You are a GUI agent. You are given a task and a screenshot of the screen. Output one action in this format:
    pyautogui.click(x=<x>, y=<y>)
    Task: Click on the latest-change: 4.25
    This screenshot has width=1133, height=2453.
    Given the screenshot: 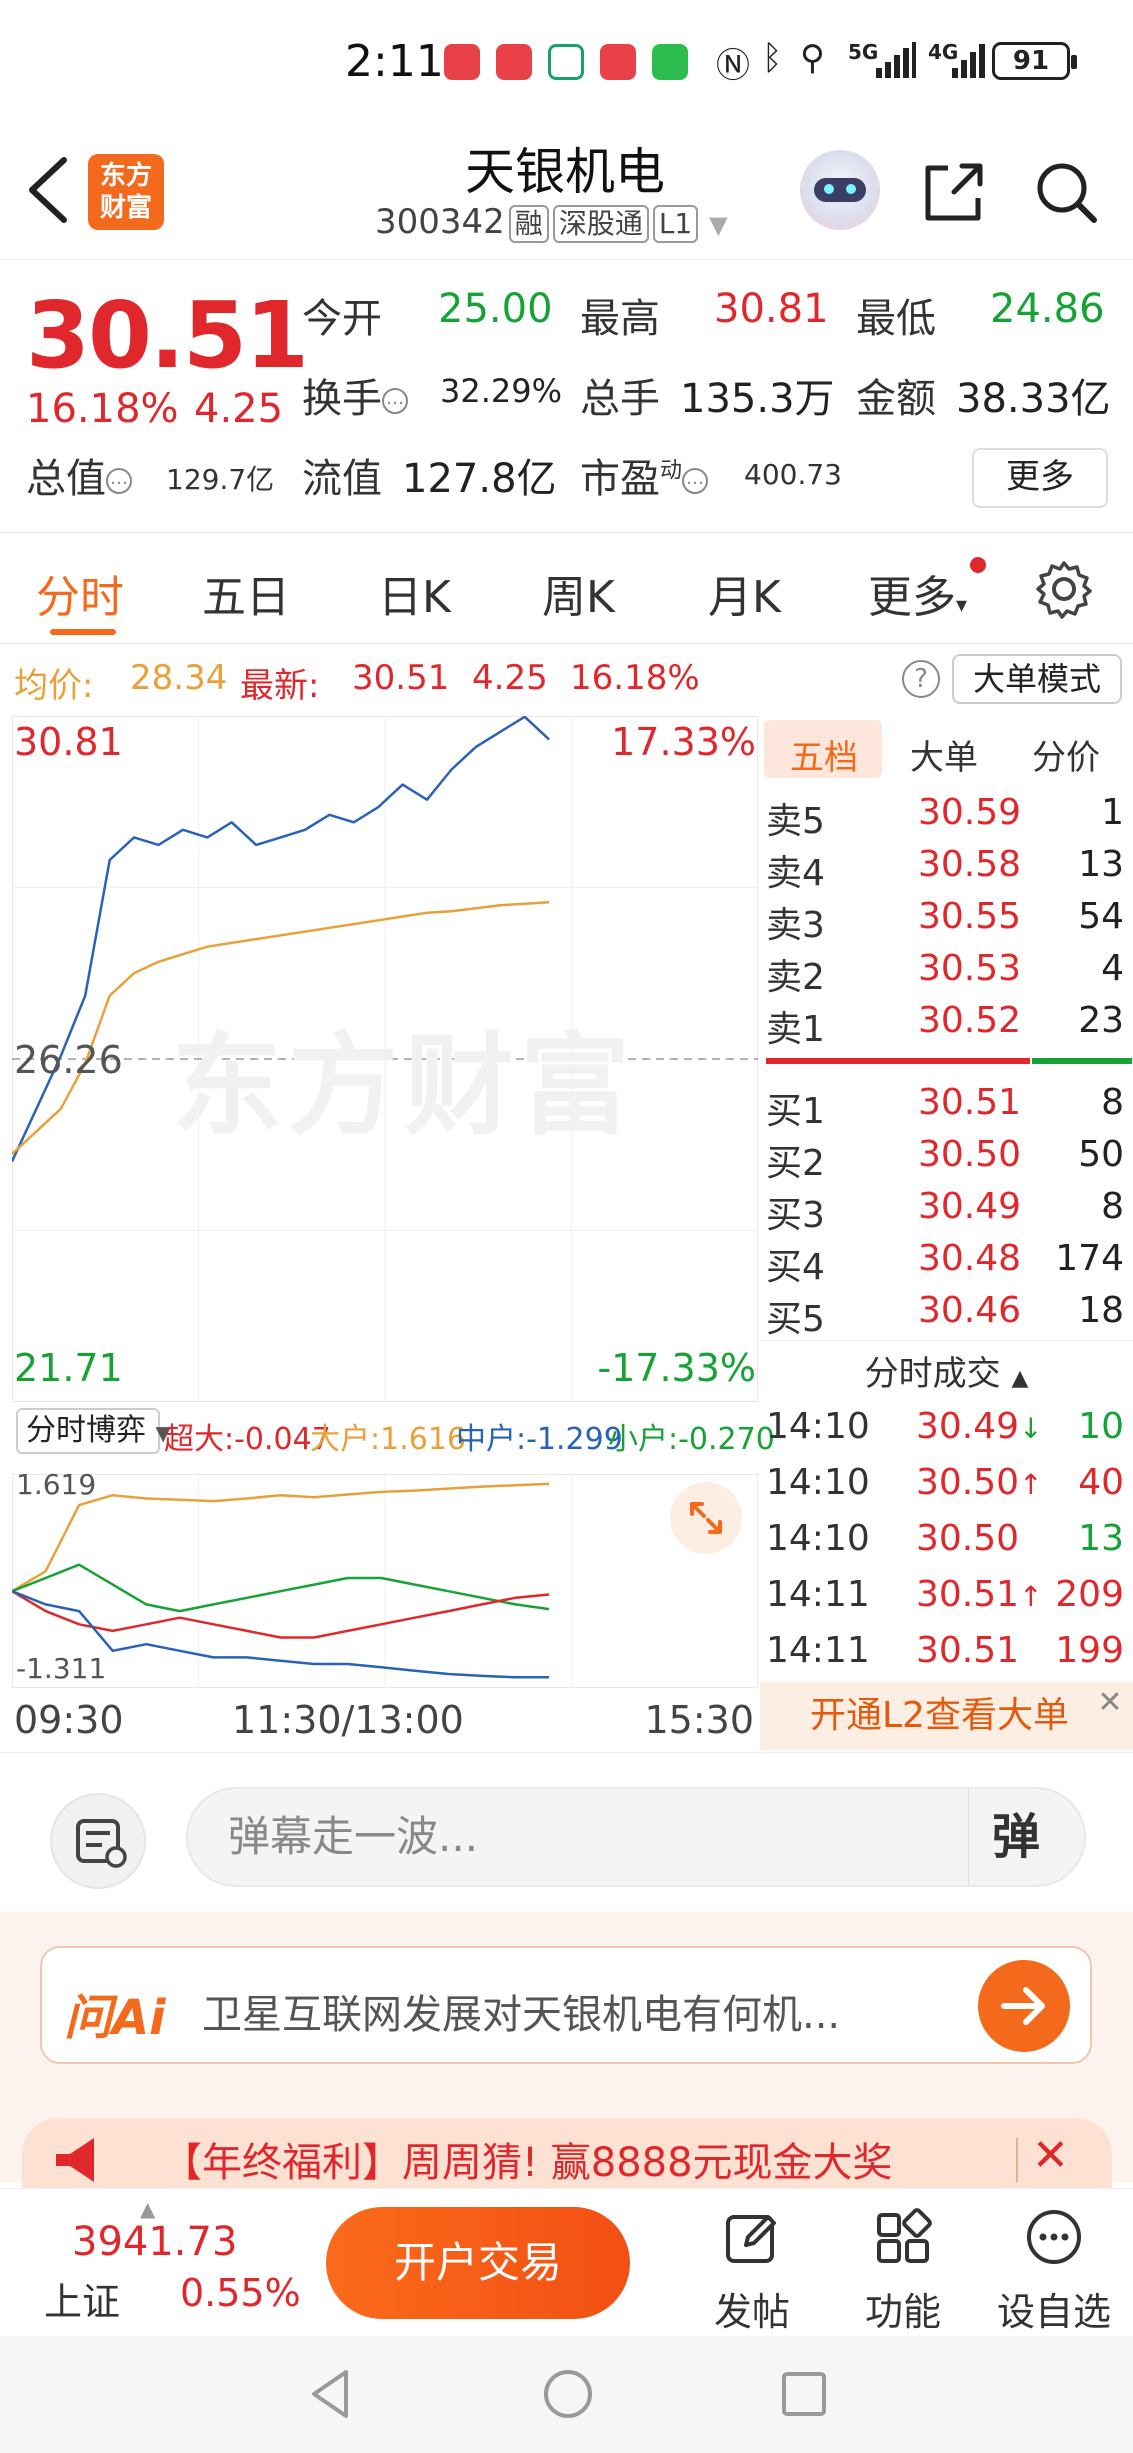 What is the action you would take?
    pyautogui.click(x=510, y=678)
    